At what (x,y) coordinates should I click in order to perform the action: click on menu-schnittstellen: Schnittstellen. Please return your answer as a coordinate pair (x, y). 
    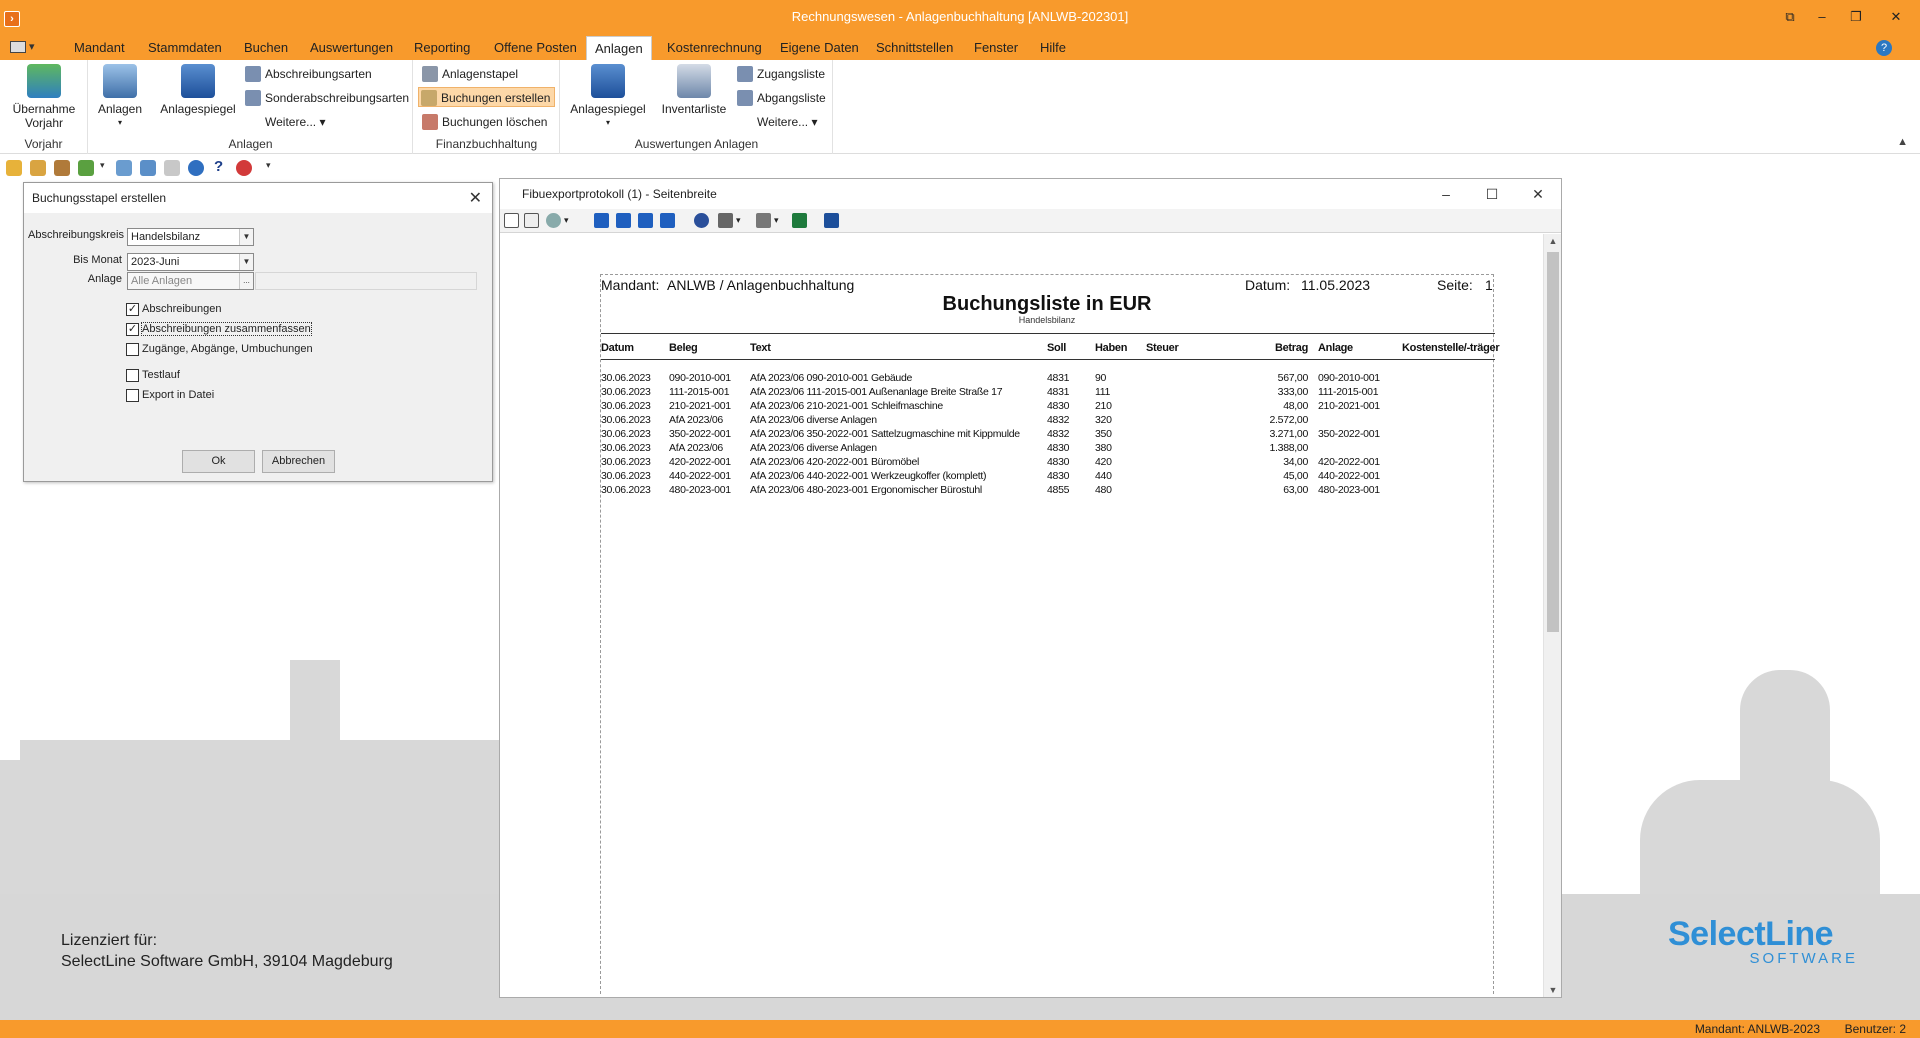
    Looking at the image, I should click on (914, 48).